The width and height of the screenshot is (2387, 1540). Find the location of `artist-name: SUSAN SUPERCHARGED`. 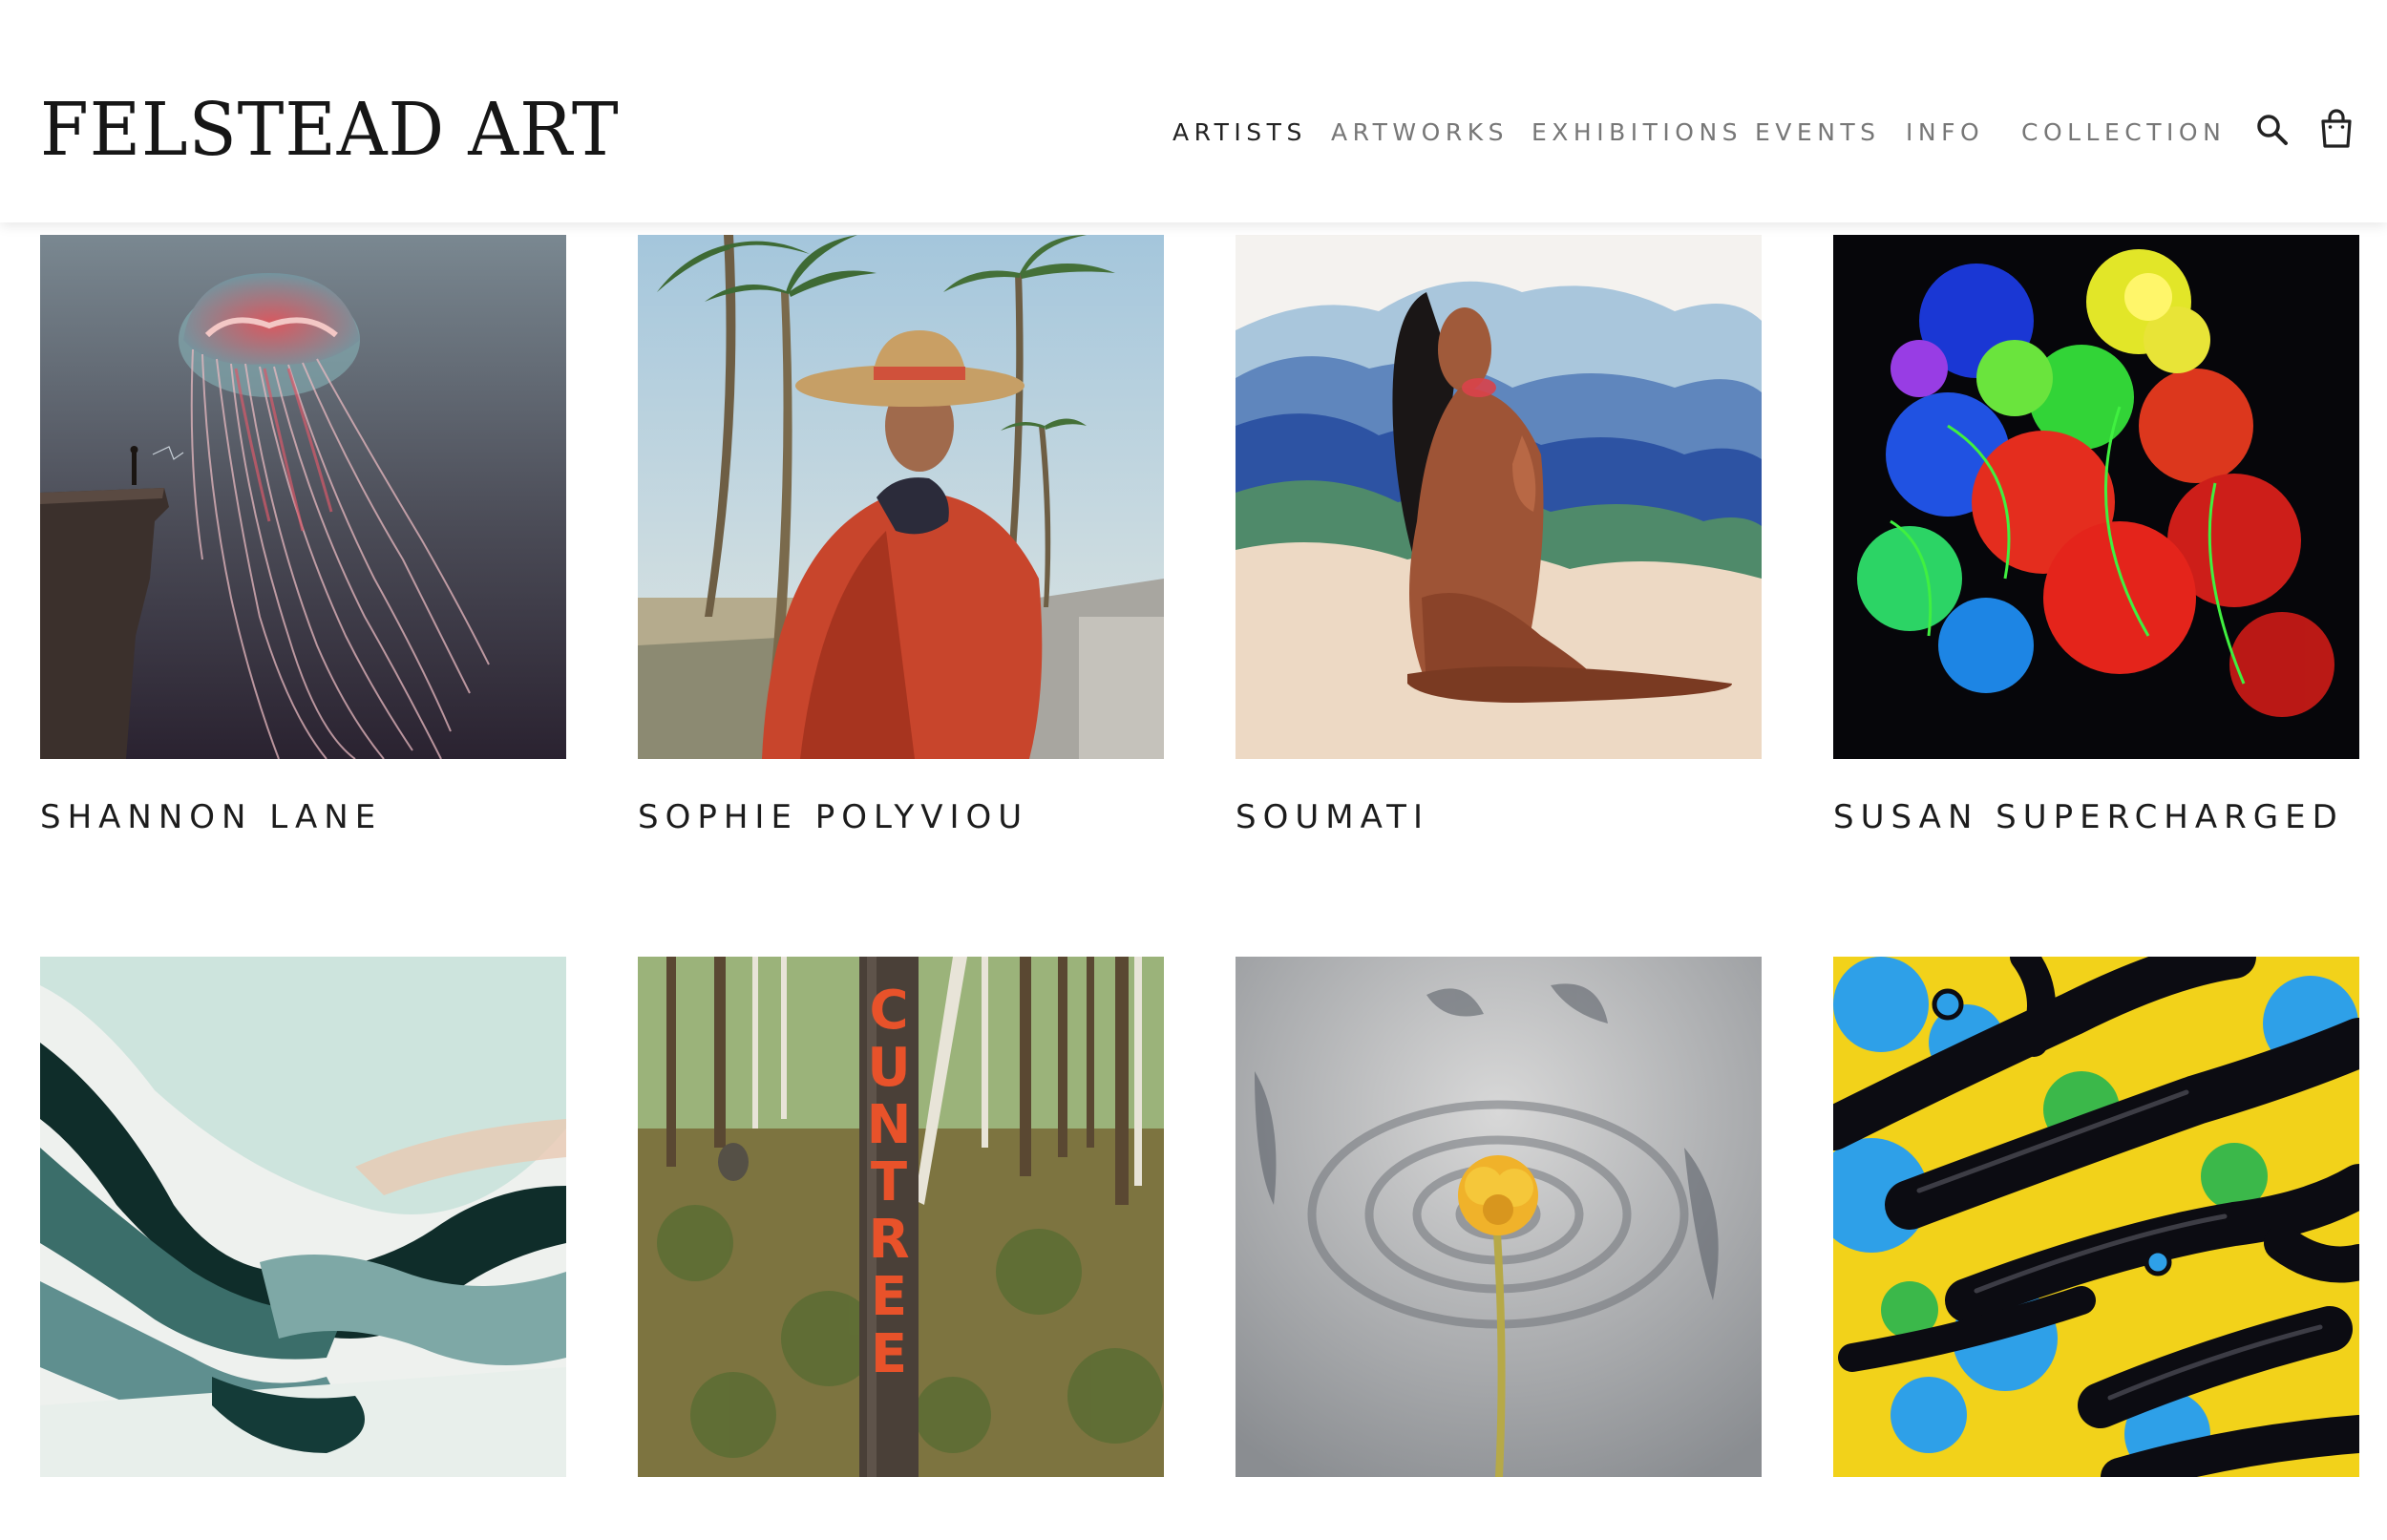

artist-name: SUSAN SUPERCHARGED is located at coordinates (2088, 817).